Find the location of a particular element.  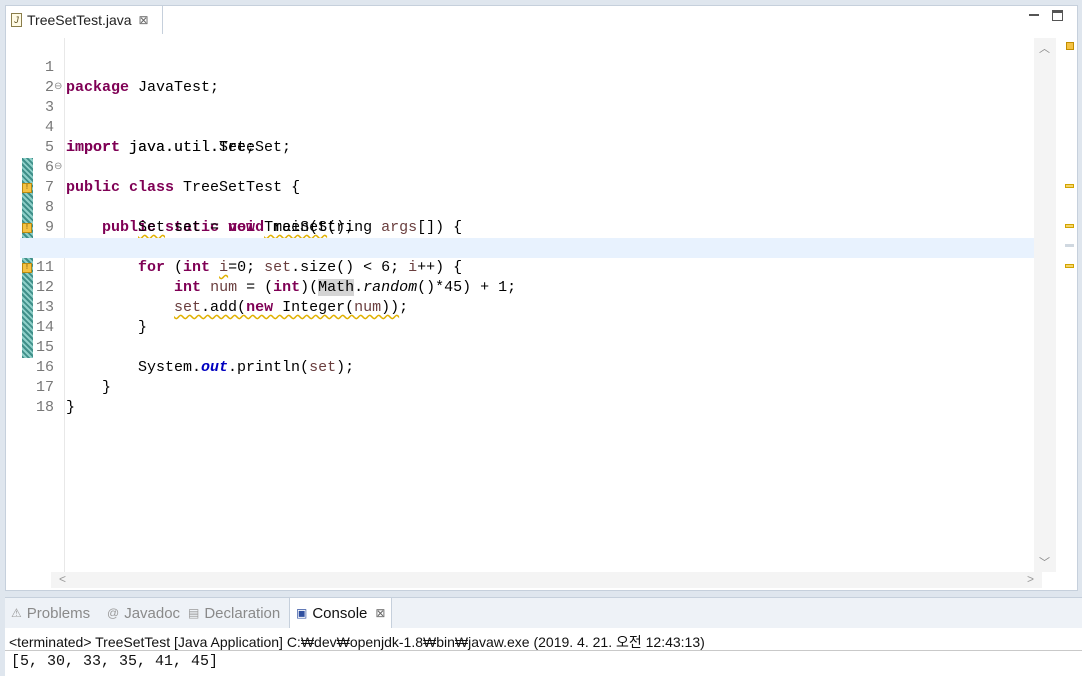

tab-javadoc: @ Javadoc is located at coordinates (143, 613).